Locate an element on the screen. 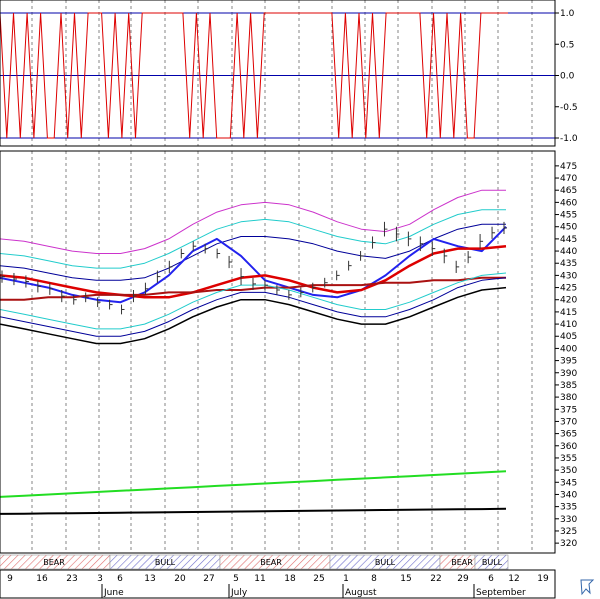 The width and height of the screenshot is (600, 599). y-tick-label: 0.0 is located at coordinates (567, 77).